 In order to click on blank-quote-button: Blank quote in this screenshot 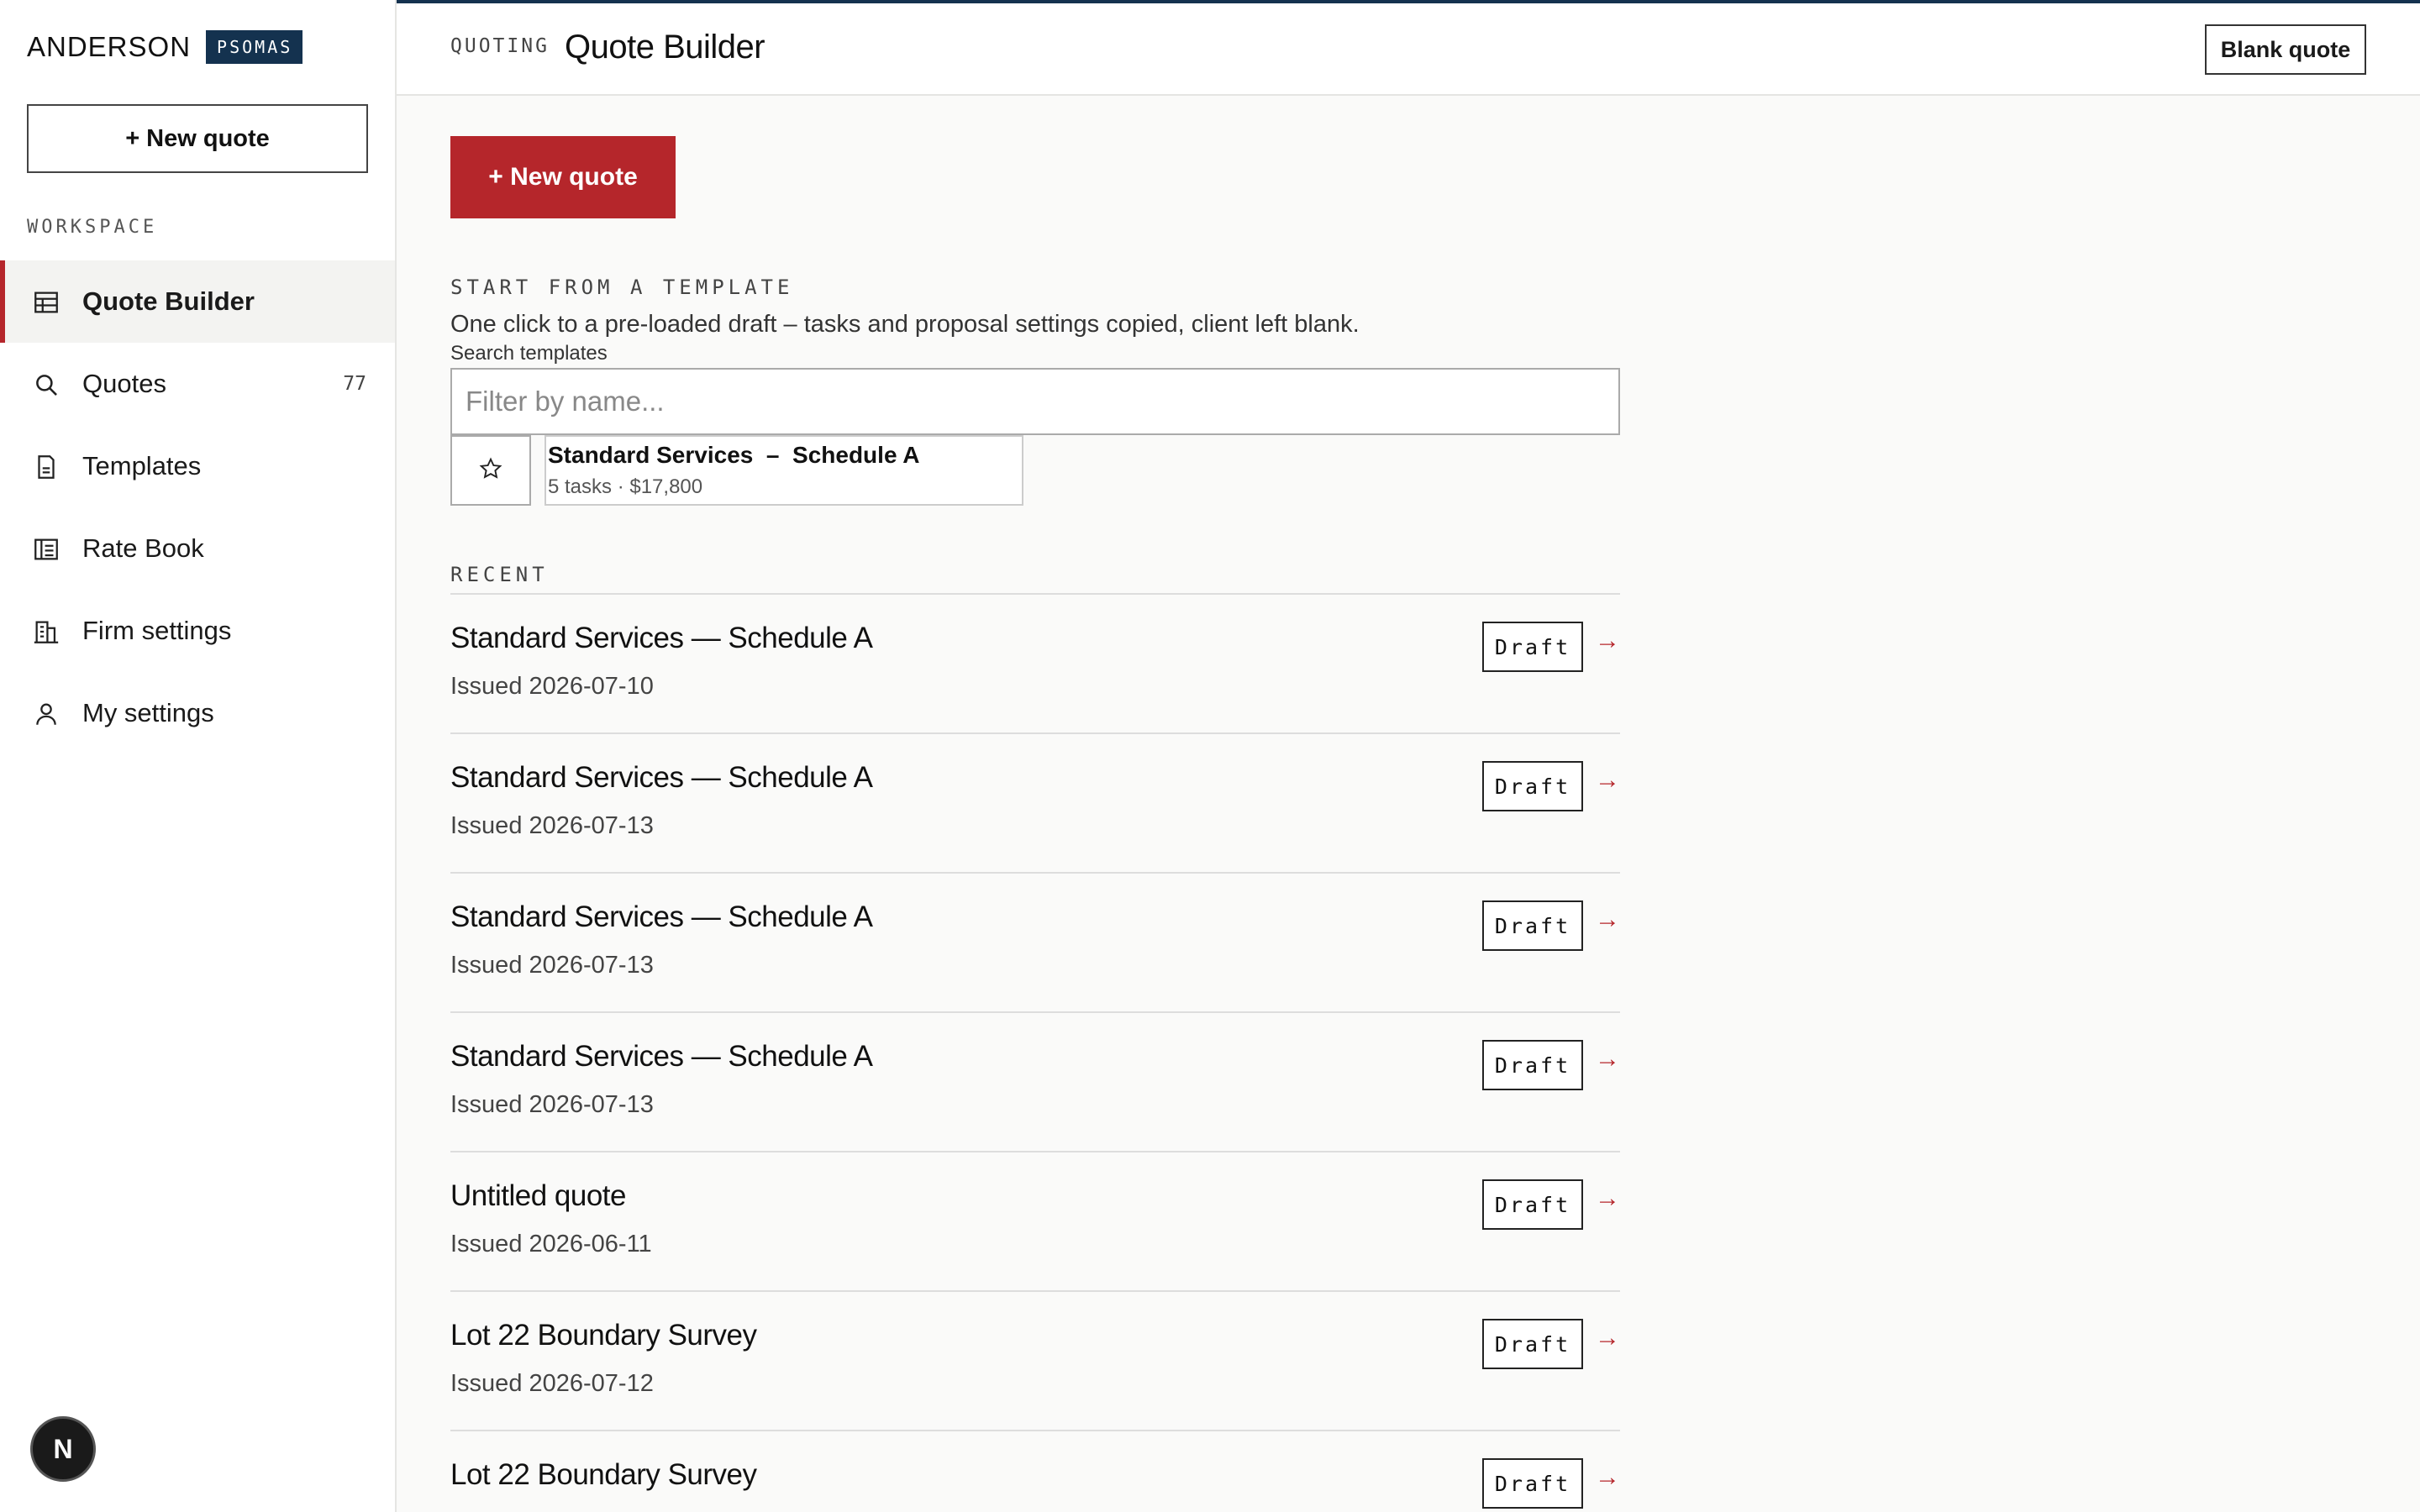, I will do `click(2285, 49)`.